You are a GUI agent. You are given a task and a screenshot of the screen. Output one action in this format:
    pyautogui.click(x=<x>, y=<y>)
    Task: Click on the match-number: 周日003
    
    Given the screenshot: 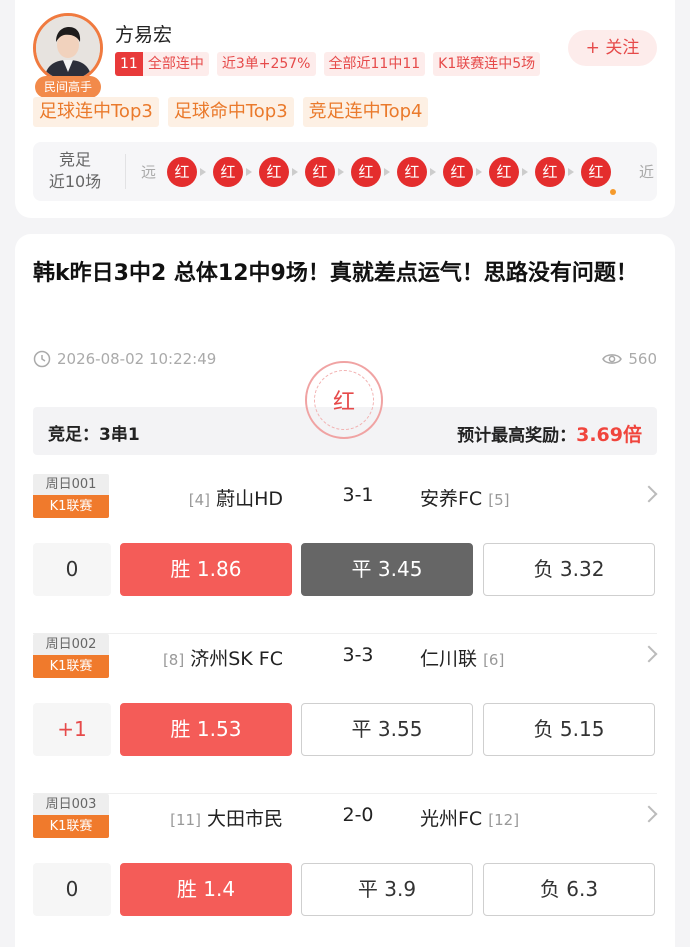 What is the action you would take?
    pyautogui.click(x=71, y=804)
    